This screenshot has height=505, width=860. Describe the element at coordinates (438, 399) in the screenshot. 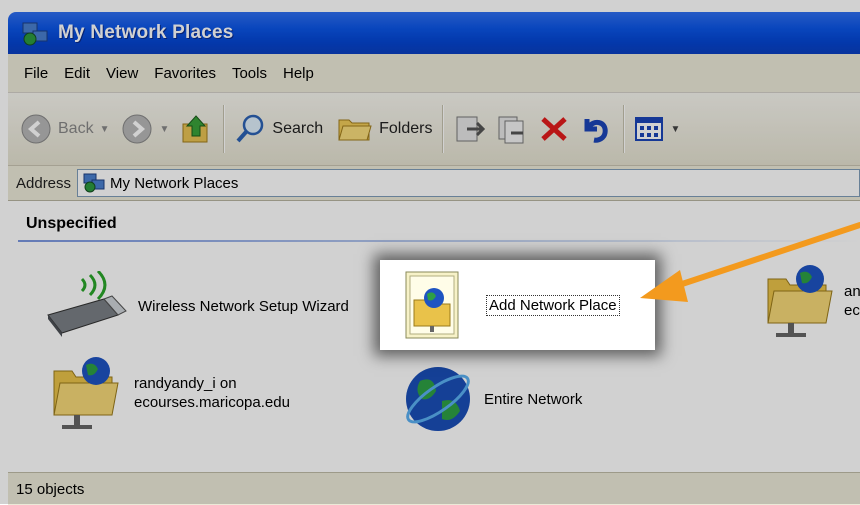

I see `globe-icon` at that location.